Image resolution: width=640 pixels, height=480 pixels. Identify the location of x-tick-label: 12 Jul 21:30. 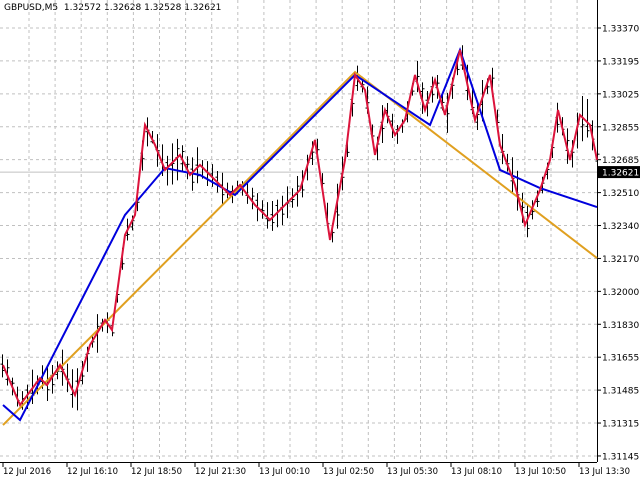
(220, 472).